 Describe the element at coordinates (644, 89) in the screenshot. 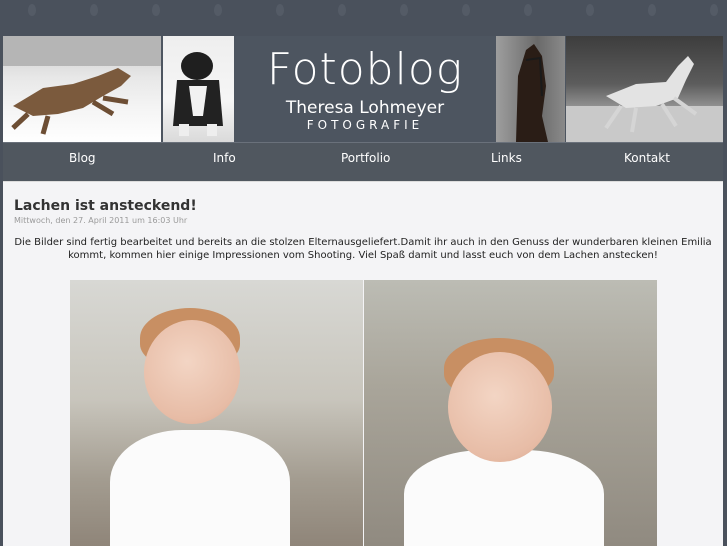

I see `header-photo-horse-running` at that location.